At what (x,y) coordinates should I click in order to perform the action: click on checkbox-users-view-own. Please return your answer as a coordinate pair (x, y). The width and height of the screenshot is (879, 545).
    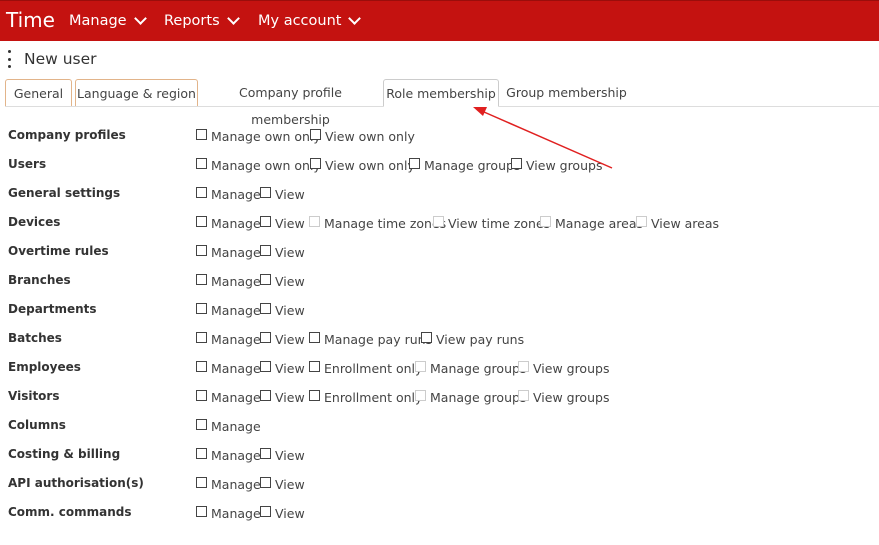
    Looking at the image, I should click on (315, 163).